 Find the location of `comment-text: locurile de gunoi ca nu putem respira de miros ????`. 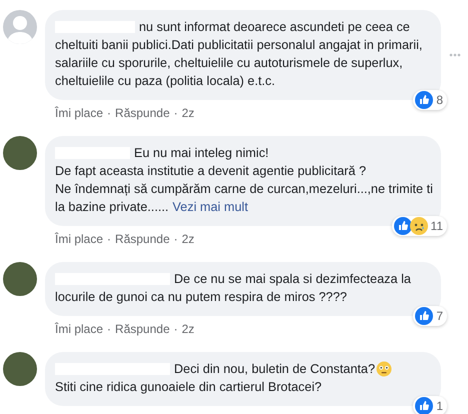

comment-text: locurile de gunoi ca nu putem respira de miros ???? is located at coordinates (201, 297).